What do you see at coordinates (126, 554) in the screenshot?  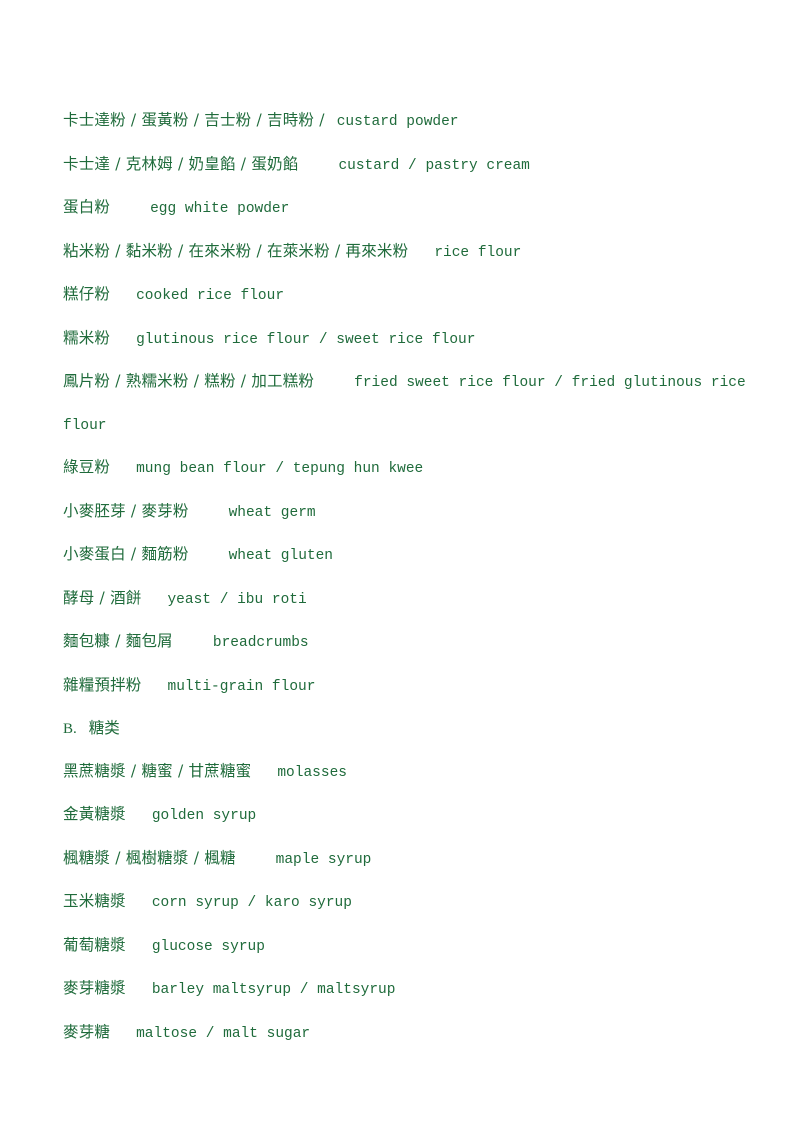 I see `term-chinese: 小麥蛋白 / 麵筋粉` at bounding box center [126, 554].